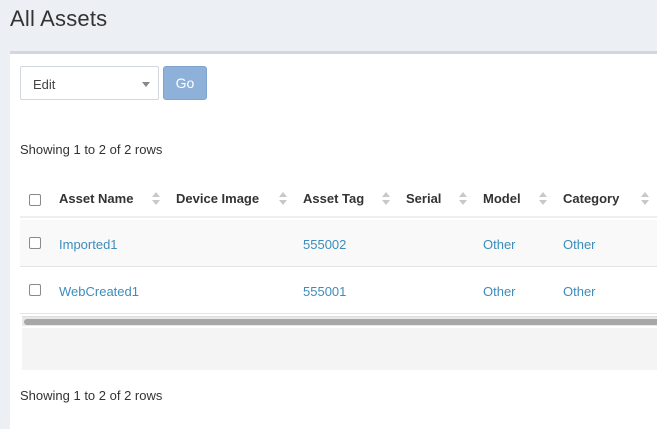 The width and height of the screenshot is (657, 429). Describe the element at coordinates (324, 291) in the screenshot. I see `asset-tag-link: 555001` at that location.